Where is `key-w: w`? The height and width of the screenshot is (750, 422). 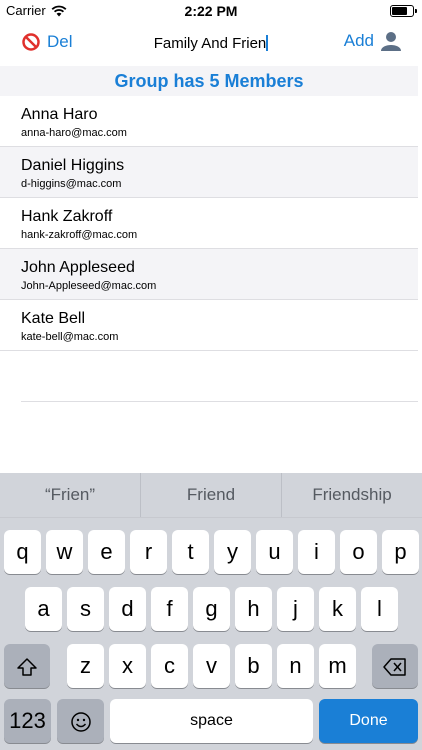
key-w: w is located at coordinates (64, 552).